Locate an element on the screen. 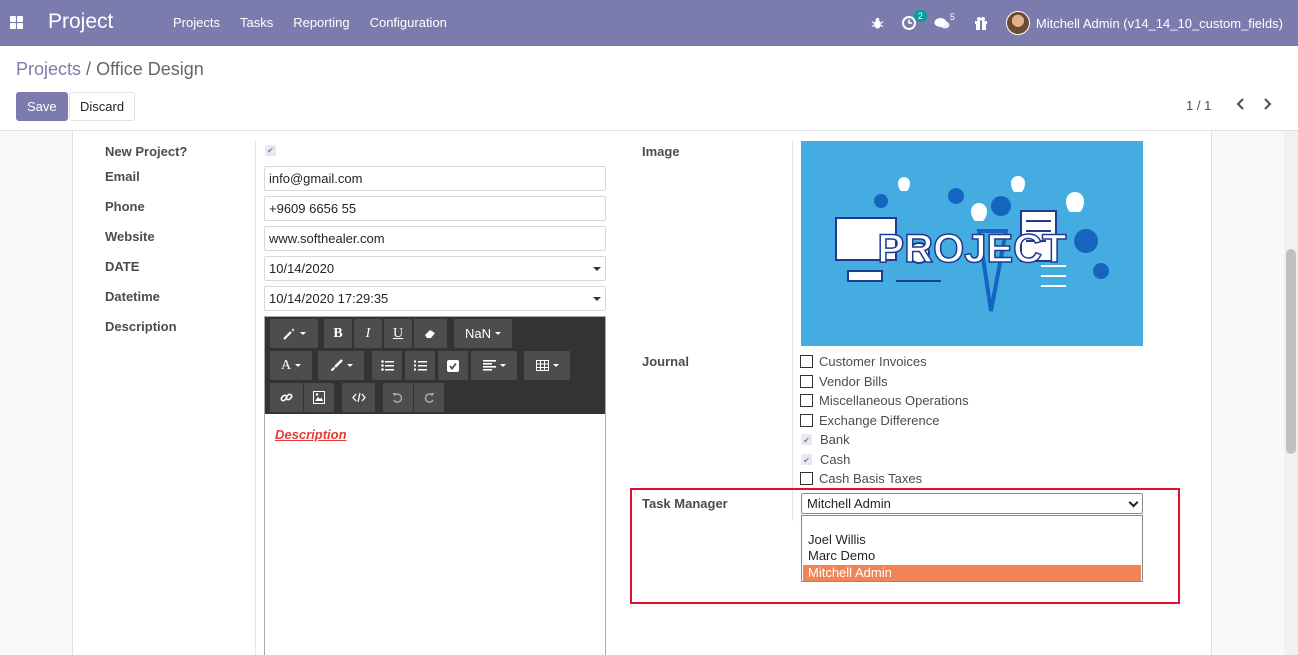  journal-option-vendor-bills: Vendor Bills is located at coordinates (844, 381).